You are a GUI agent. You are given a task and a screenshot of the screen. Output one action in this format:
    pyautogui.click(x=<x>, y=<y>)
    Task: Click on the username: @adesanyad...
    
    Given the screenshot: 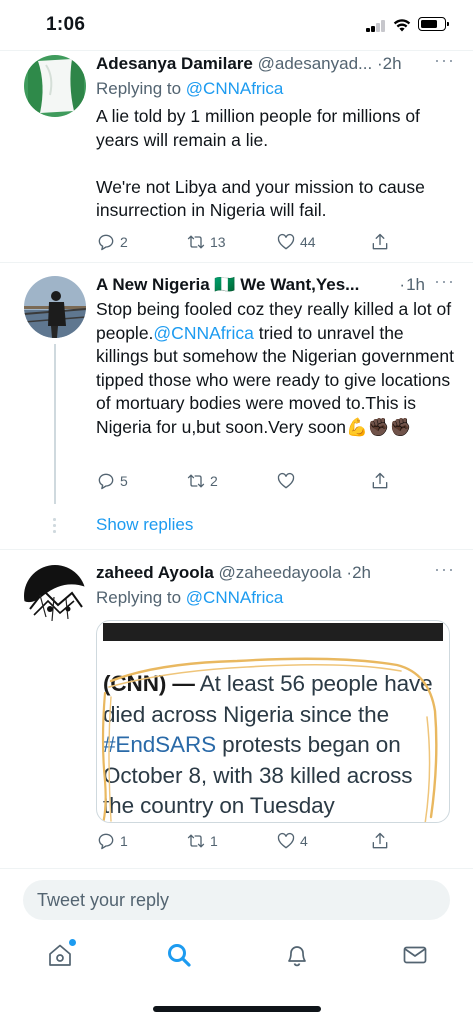 What is the action you would take?
    pyautogui.click(x=315, y=63)
    